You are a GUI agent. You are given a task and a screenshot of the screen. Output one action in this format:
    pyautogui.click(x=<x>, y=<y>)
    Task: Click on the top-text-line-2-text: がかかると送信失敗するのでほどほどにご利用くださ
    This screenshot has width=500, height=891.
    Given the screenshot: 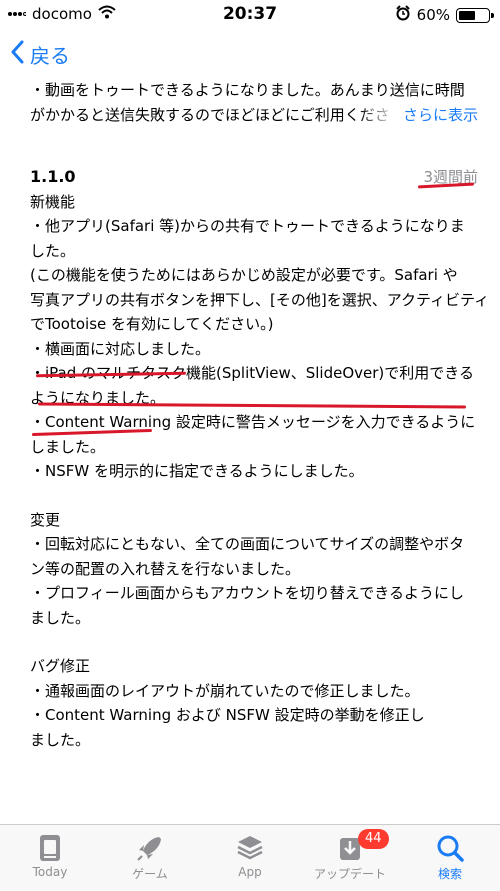 What is the action you would take?
    pyautogui.click(x=210, y=114)
    